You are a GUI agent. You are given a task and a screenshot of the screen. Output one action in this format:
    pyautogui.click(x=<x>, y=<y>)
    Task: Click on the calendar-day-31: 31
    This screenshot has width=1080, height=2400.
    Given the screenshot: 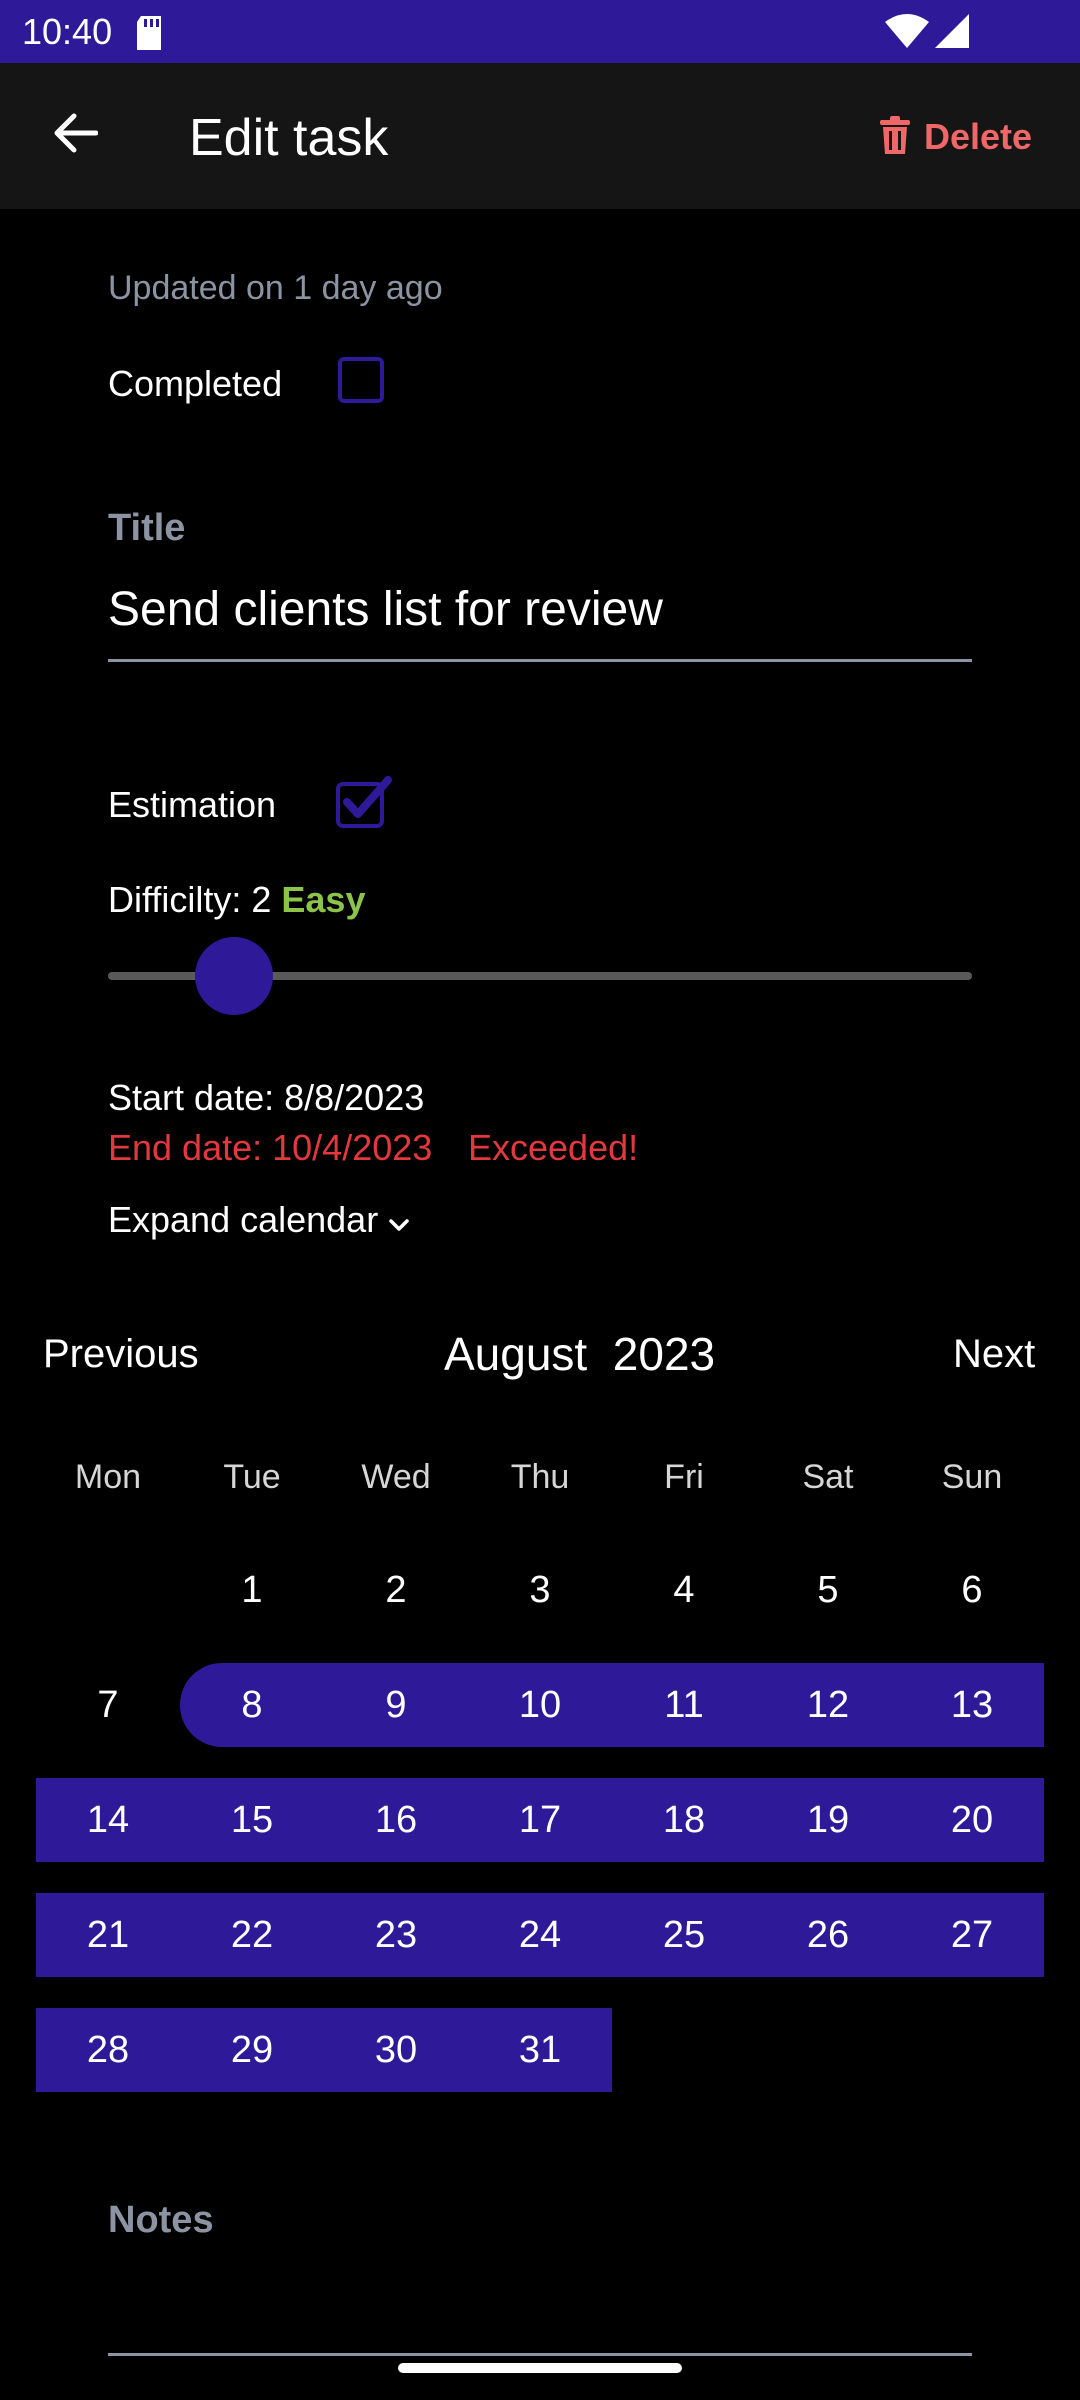 What is the action you would take?
    pyautogui.click(x=540, y=2050)
    